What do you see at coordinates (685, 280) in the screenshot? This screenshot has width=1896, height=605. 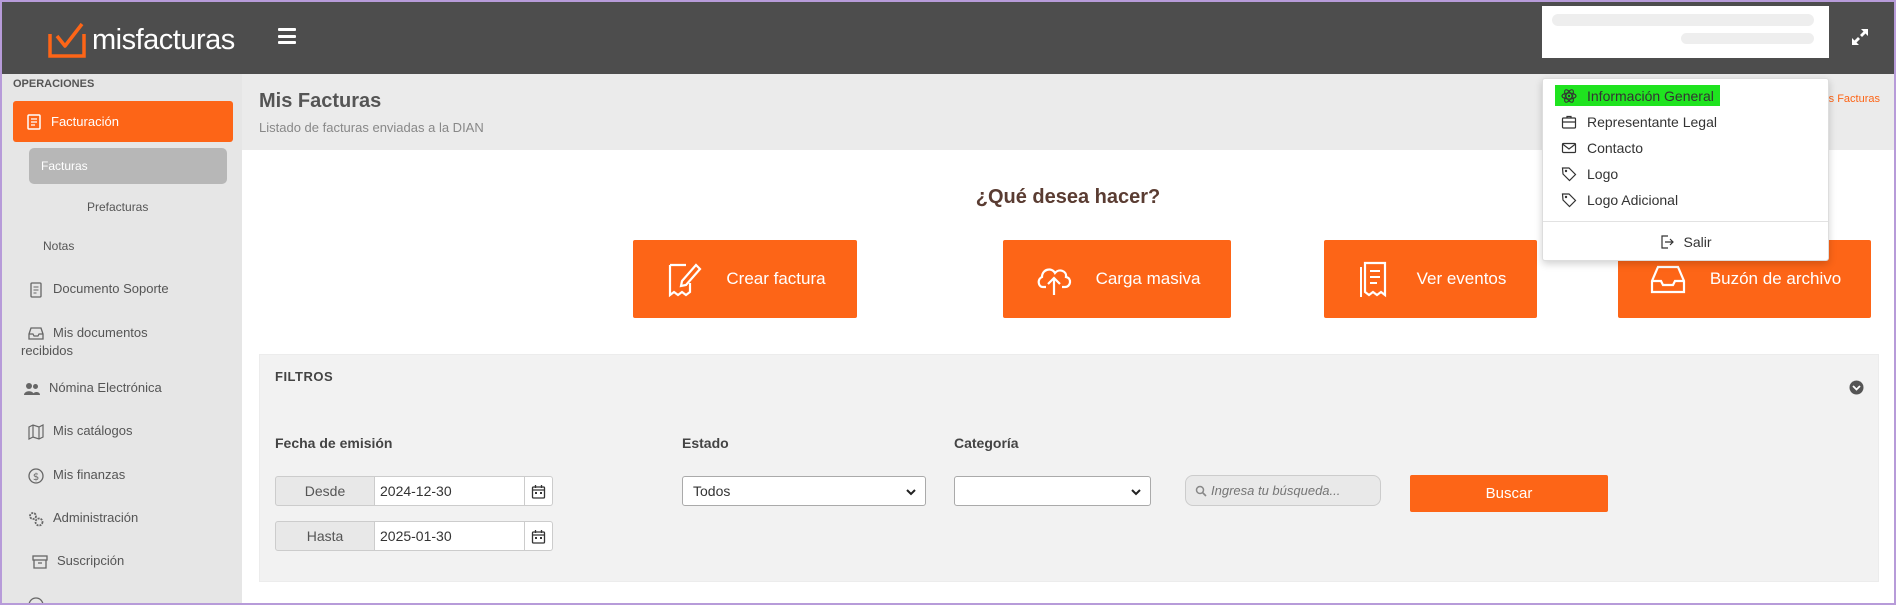 I see `edit-invoice-icon` at bounding box center [685, 280].